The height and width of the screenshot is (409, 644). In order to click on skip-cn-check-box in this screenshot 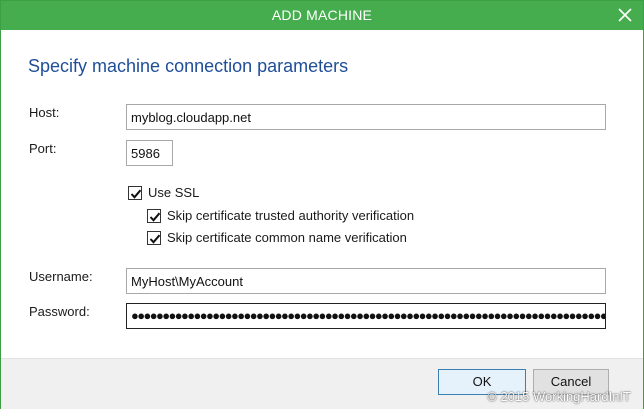, I will do `click(154, 237)`.